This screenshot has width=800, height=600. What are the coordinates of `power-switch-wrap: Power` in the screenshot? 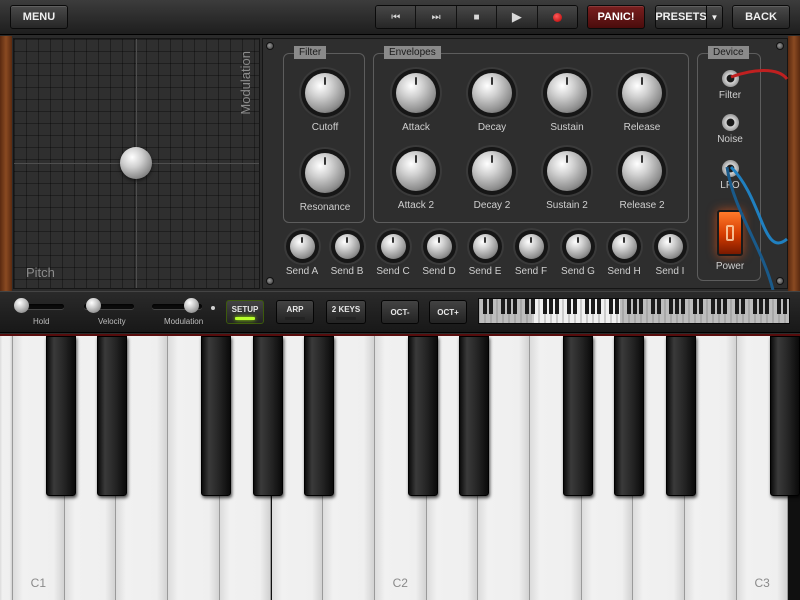 It's located at (730, 241).